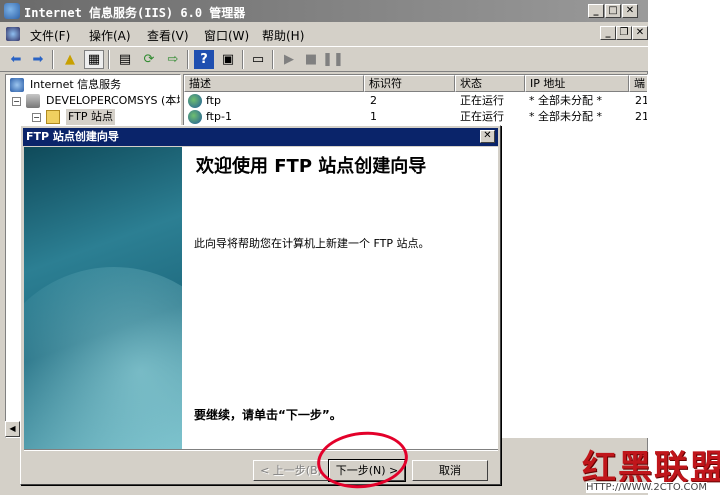 This screenshot has width=720, height=495. Describe the element at coordinates (409, 83) in the screenshot. I see `column-header-identifier: 标识符` at that location.